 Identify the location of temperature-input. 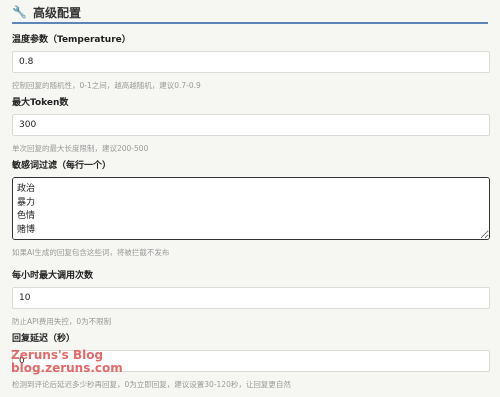
(251, 62).